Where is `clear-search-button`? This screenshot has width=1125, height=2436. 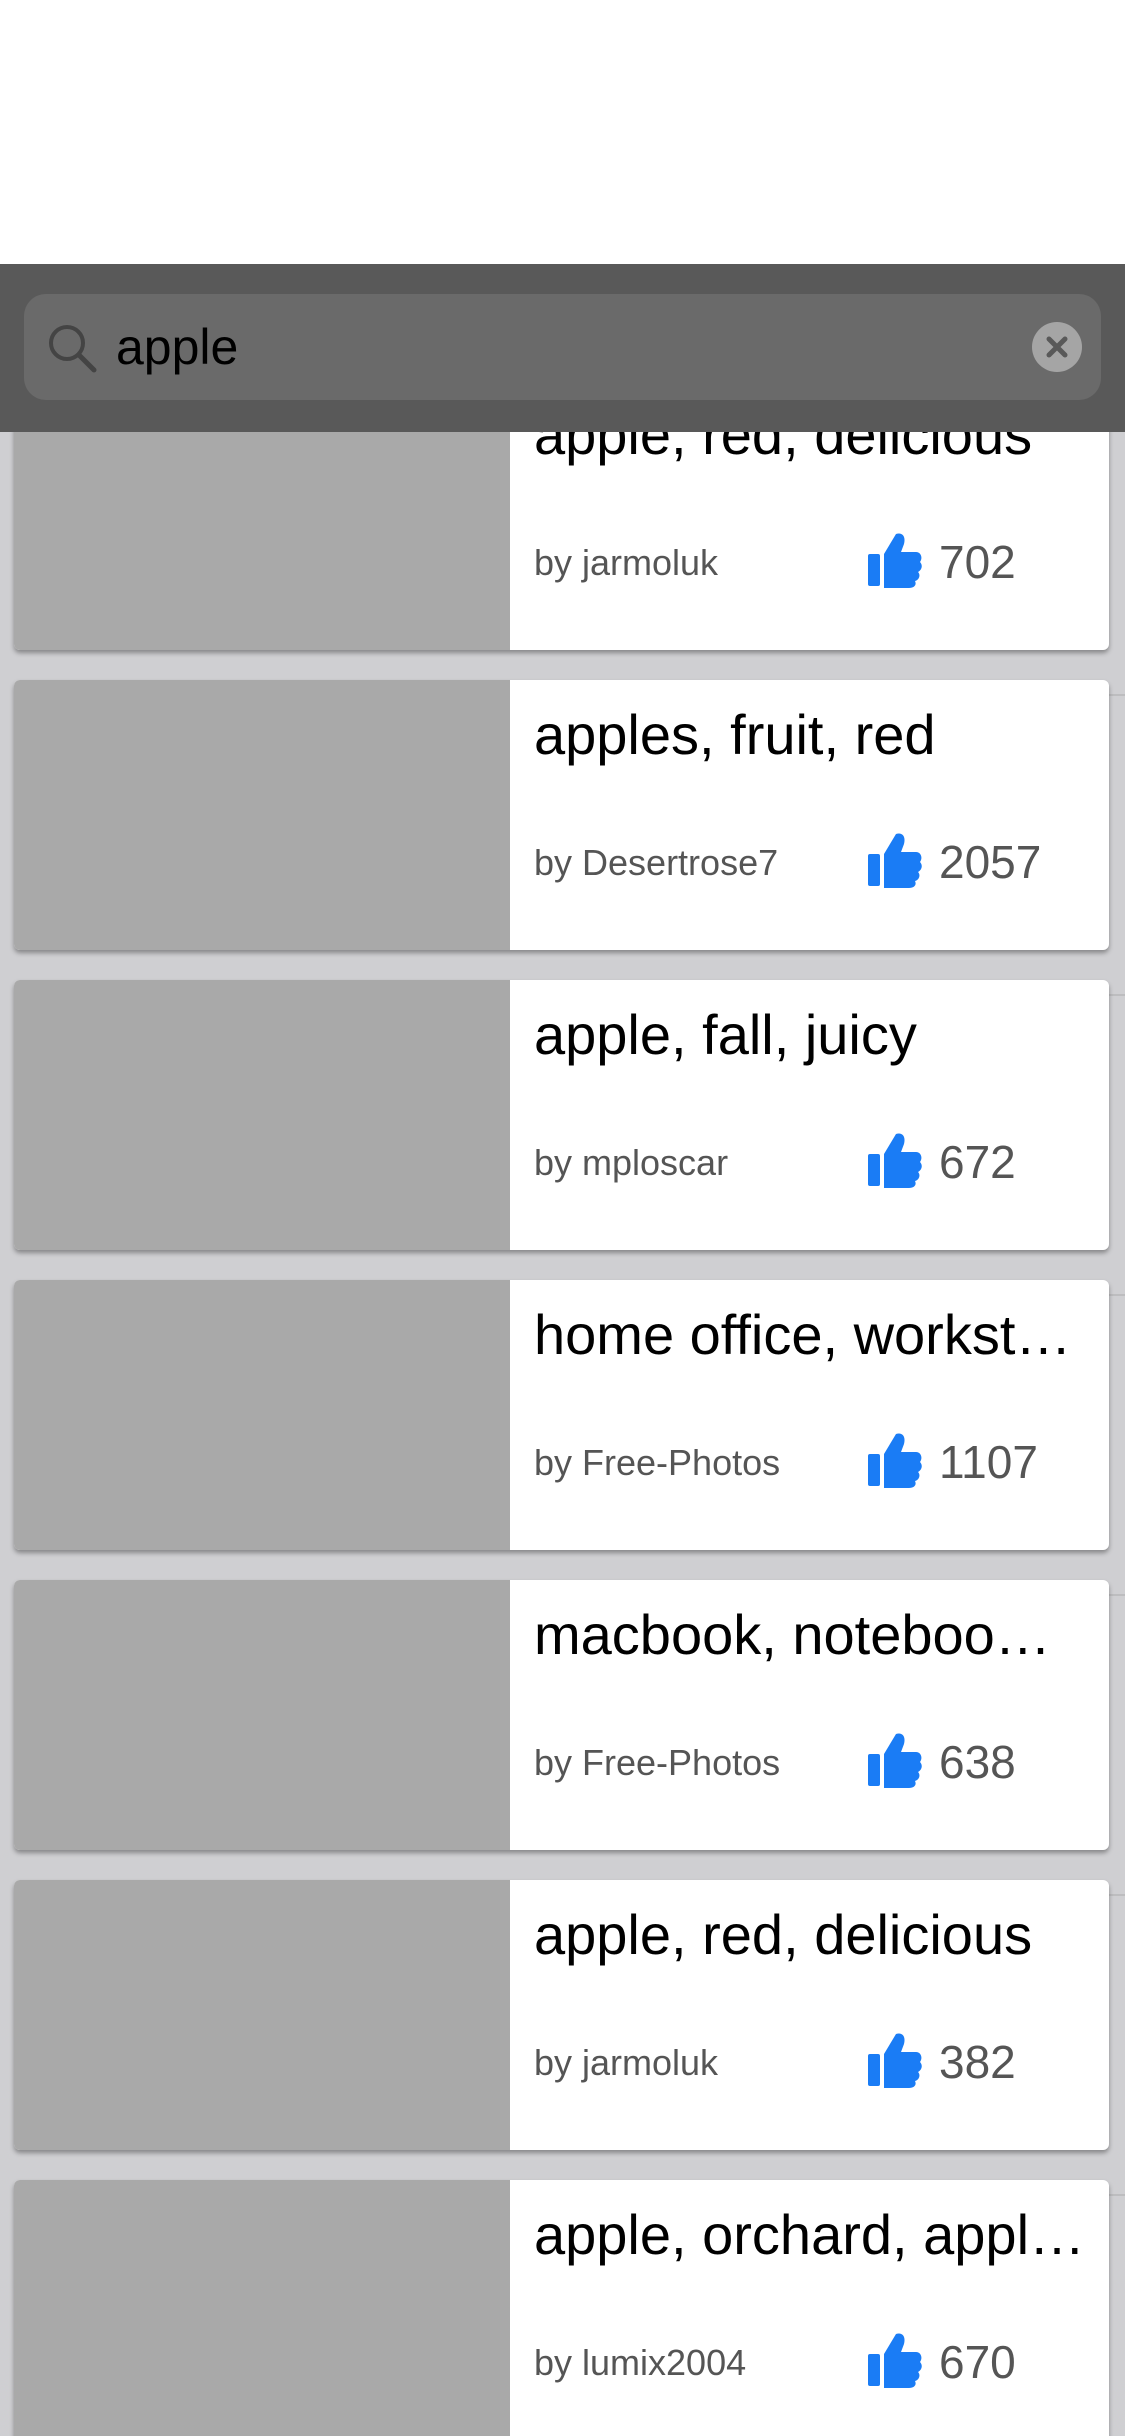
clear-search-button is located at coordinates (1057, 347).